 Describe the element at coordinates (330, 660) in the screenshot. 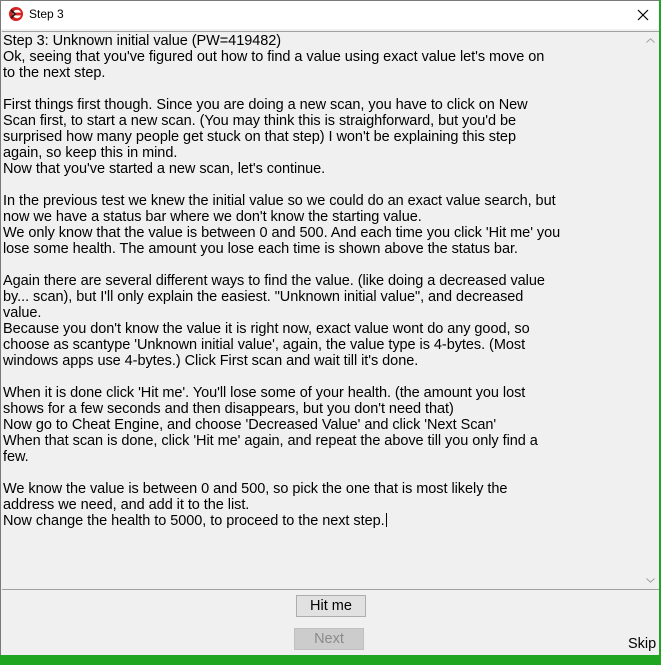

I see `background-window-bar` at that location.